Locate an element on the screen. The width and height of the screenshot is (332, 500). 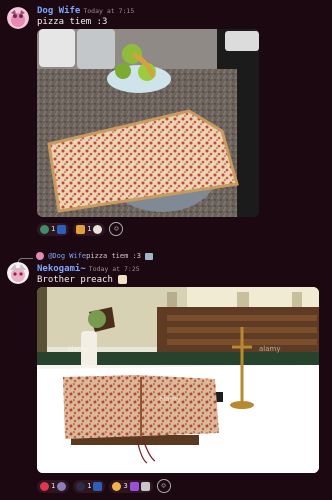
reaction-heart: 1 is located at coordinates (53, 486).